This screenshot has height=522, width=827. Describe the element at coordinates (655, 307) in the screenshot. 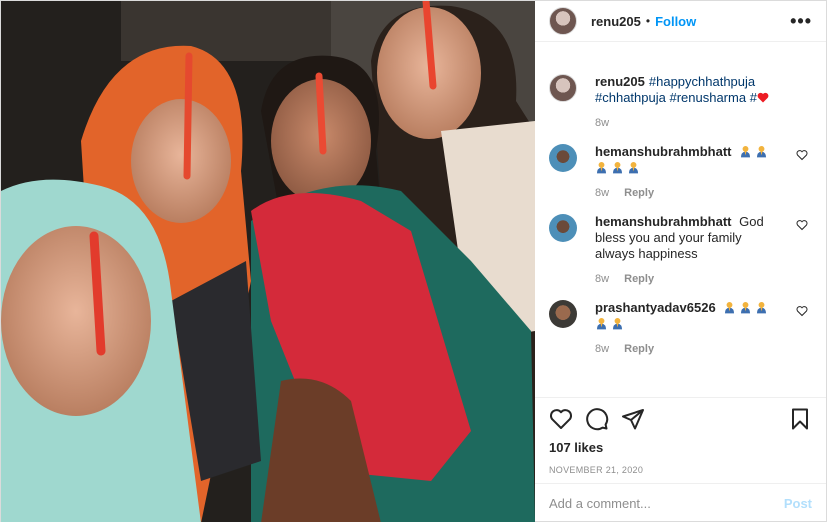

I see `comment-username: prashantyadav6526` at that location.